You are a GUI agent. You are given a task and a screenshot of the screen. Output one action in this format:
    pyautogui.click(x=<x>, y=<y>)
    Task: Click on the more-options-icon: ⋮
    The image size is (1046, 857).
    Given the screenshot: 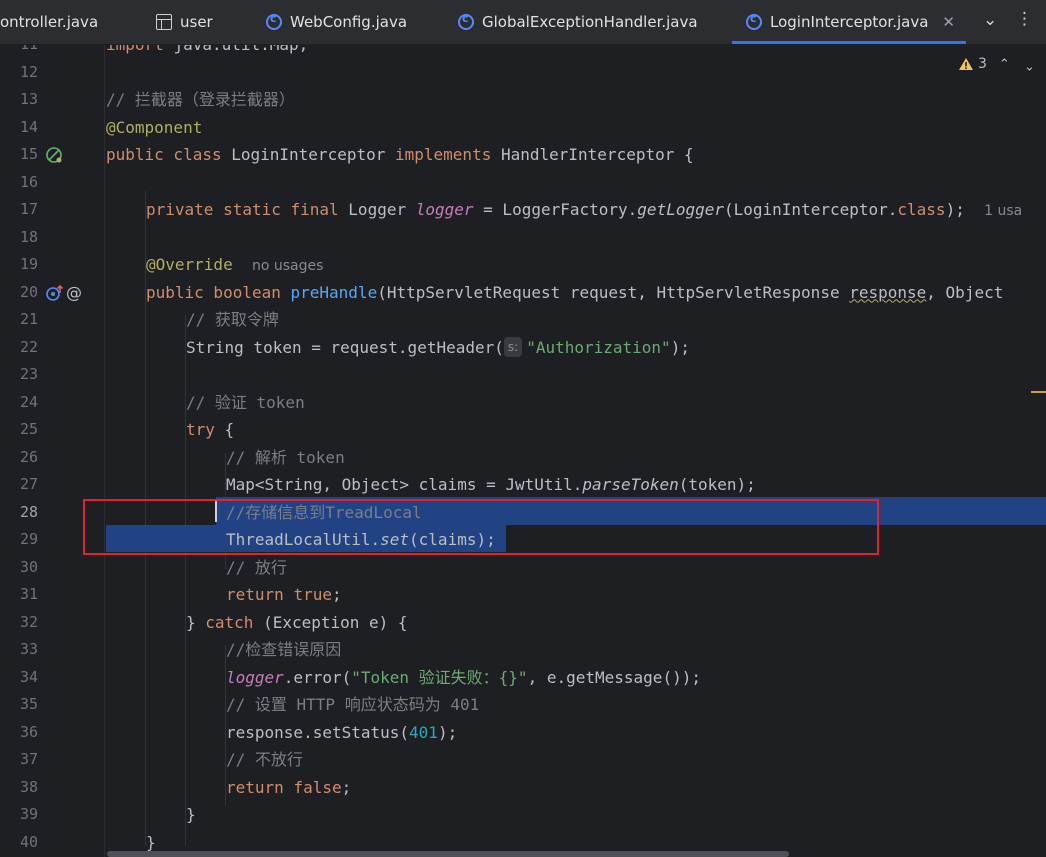 What is the action you would take?
    pyautogui.click(x=1024, y=19)
    